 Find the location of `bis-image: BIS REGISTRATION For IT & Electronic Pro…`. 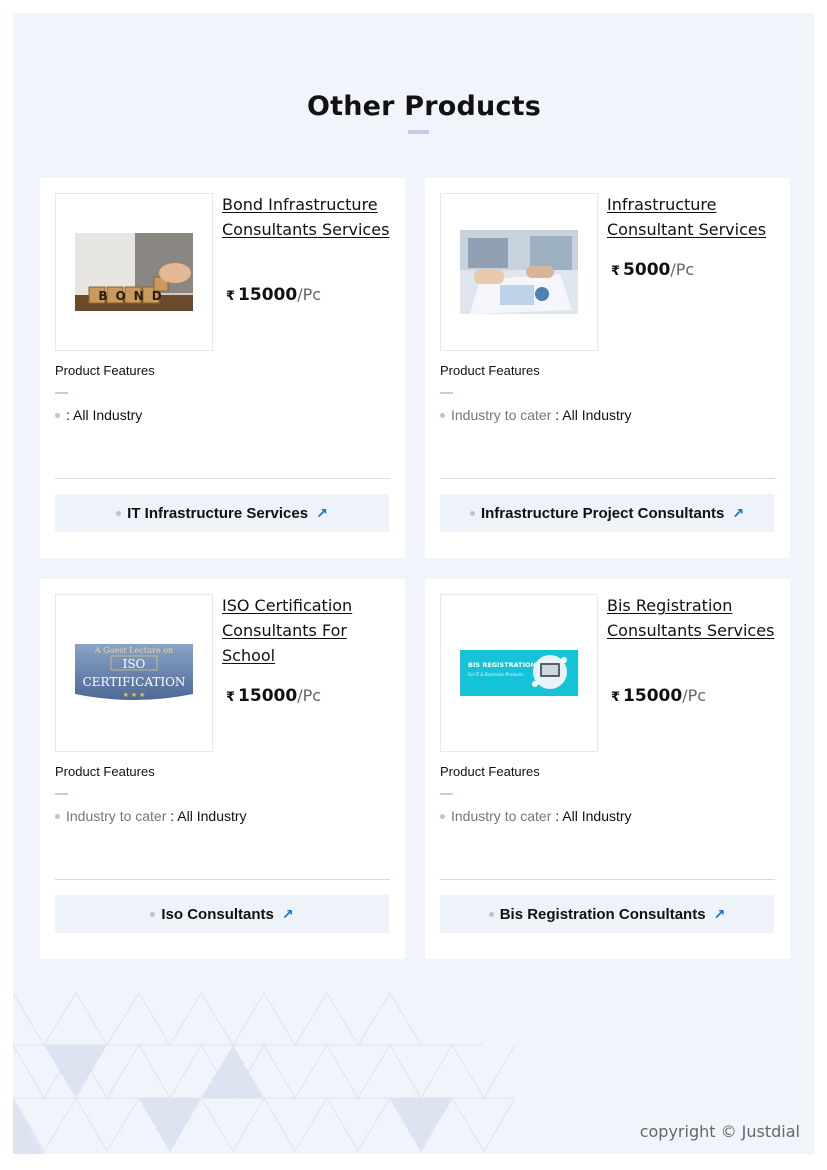

bis-image: BIS REGISTRATION For IT & Electronic Pro… is located at coordinates (519, 673).